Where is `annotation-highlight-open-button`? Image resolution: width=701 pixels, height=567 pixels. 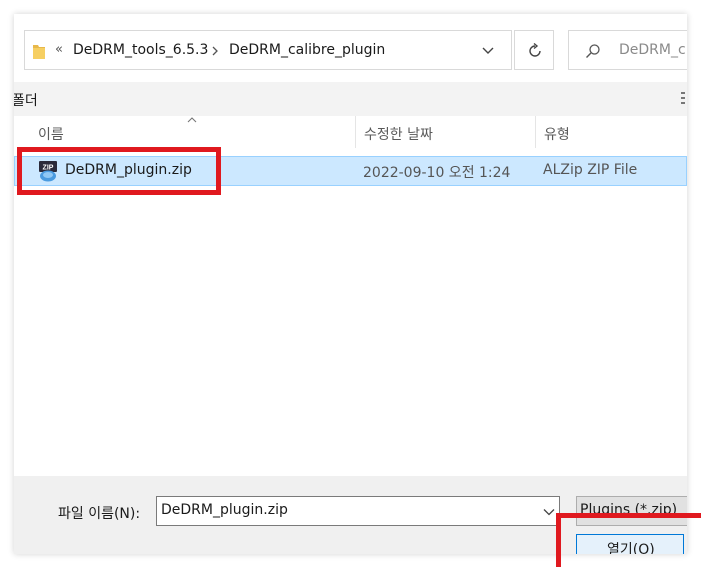
annotation-highlight-open-button is located at coordinates (628, 540).